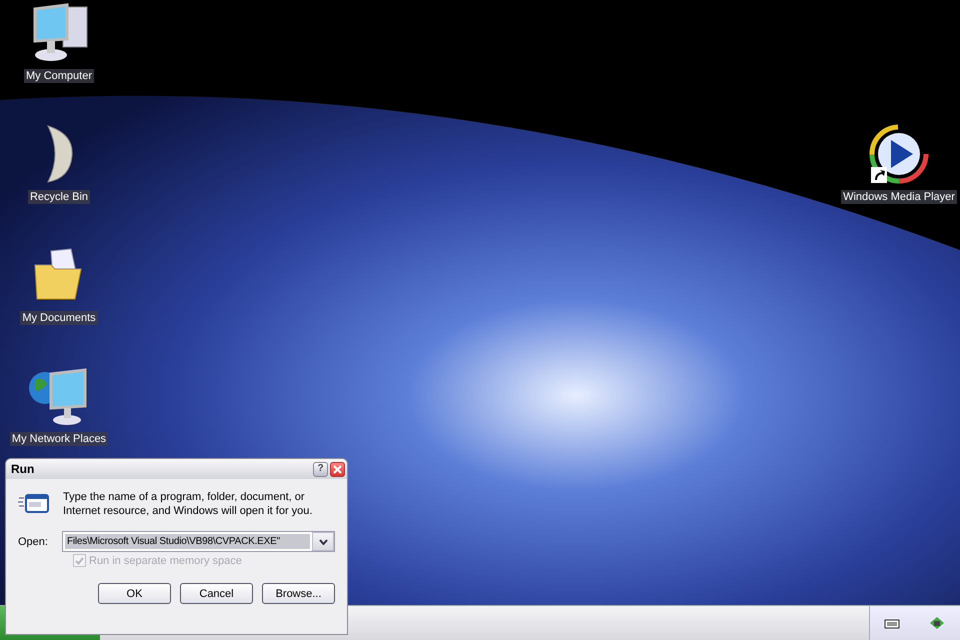 This screenshot has height=640, width=960. What do you see at coordinates (59, 76) in the screenshot?
I see `desktop-icon-label: My Computer` at bounding box center [59, 76].